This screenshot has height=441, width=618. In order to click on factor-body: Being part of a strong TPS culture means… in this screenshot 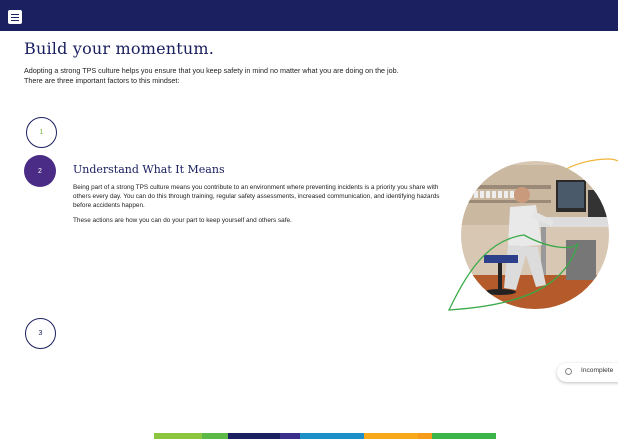, I will do `click(258, 208)`.